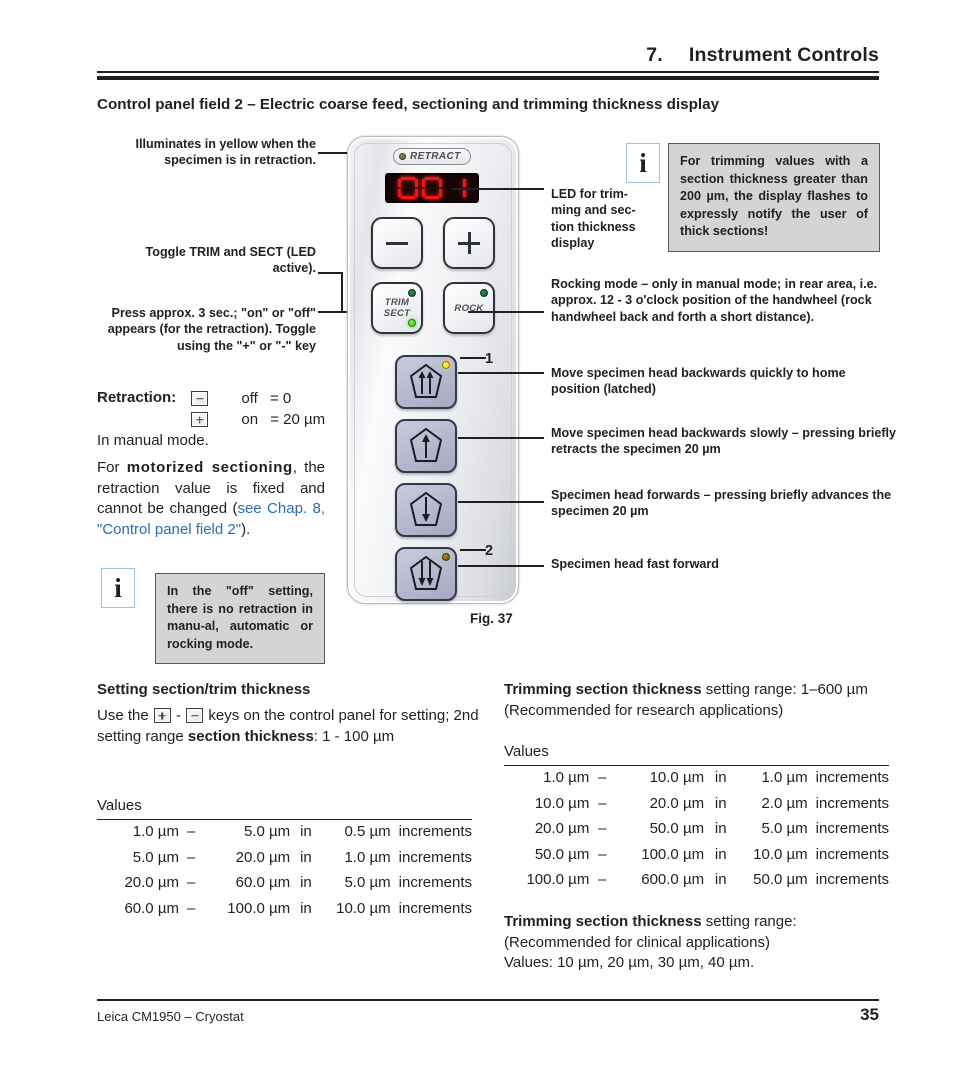  What do you see at coordinates (330, 273) in the screenshot?
I see `leader-line-trim-a` at bounding box center [330, 273].